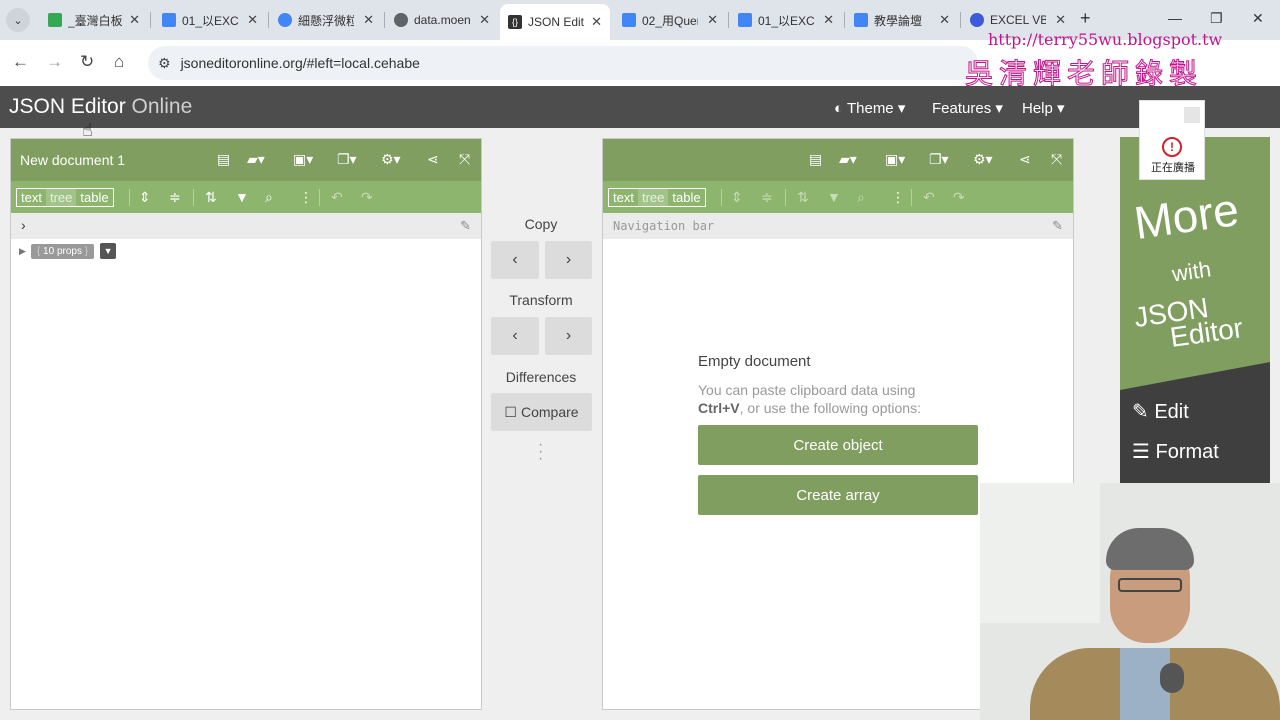 This screenshot has width=1280, height=720. I want to click on root-object-badge: { 10 props }, so click(62, 251).